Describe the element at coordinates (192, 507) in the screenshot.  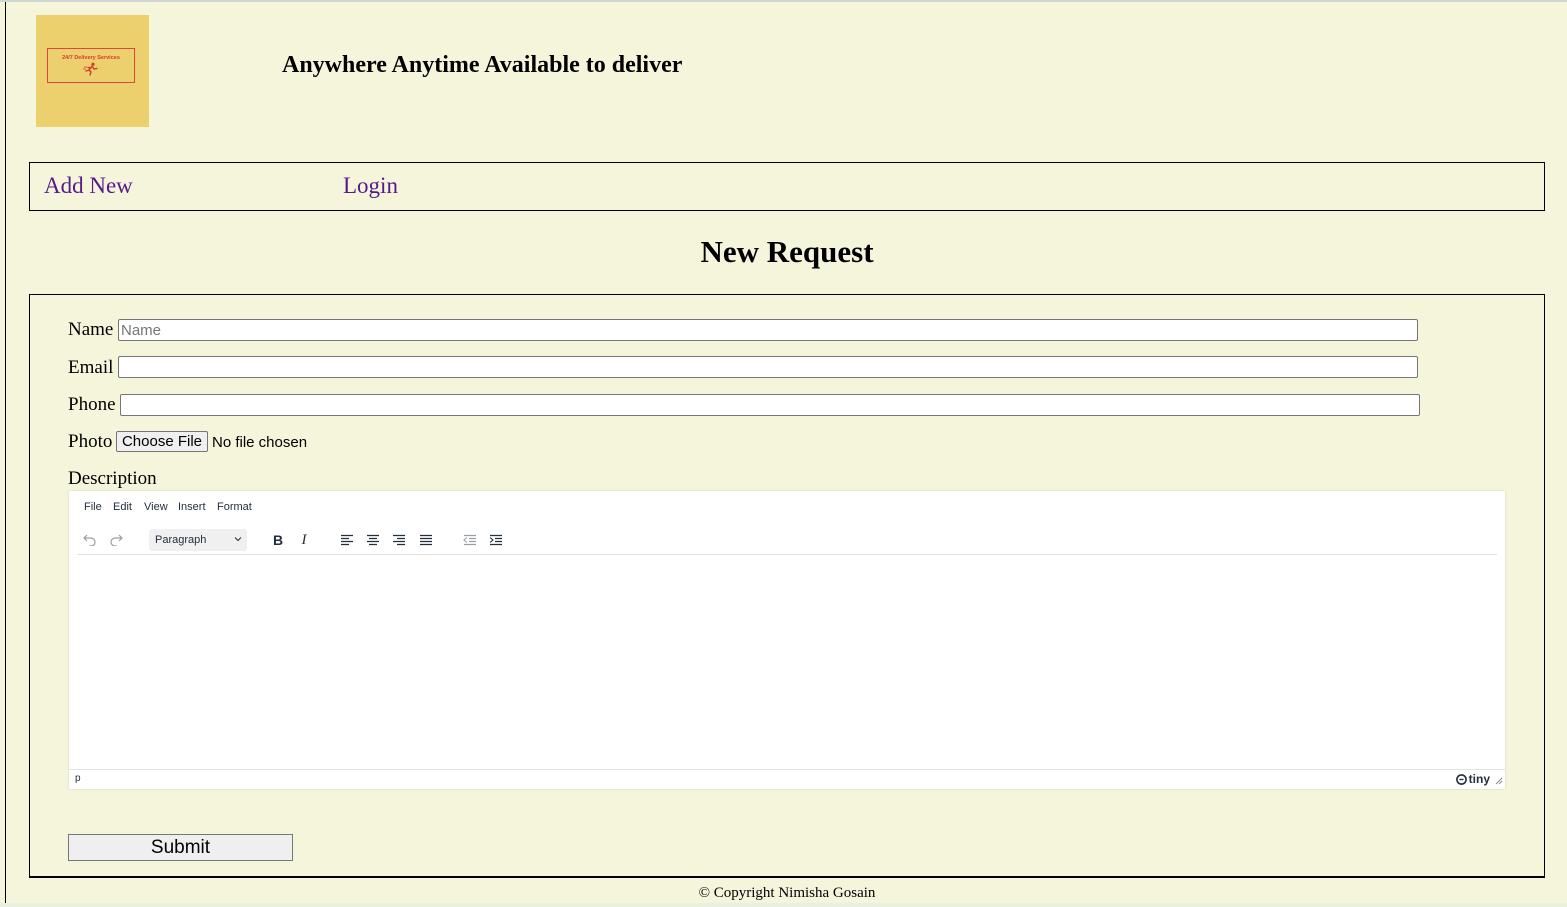
I see `menu-insert: Insert` at that location.